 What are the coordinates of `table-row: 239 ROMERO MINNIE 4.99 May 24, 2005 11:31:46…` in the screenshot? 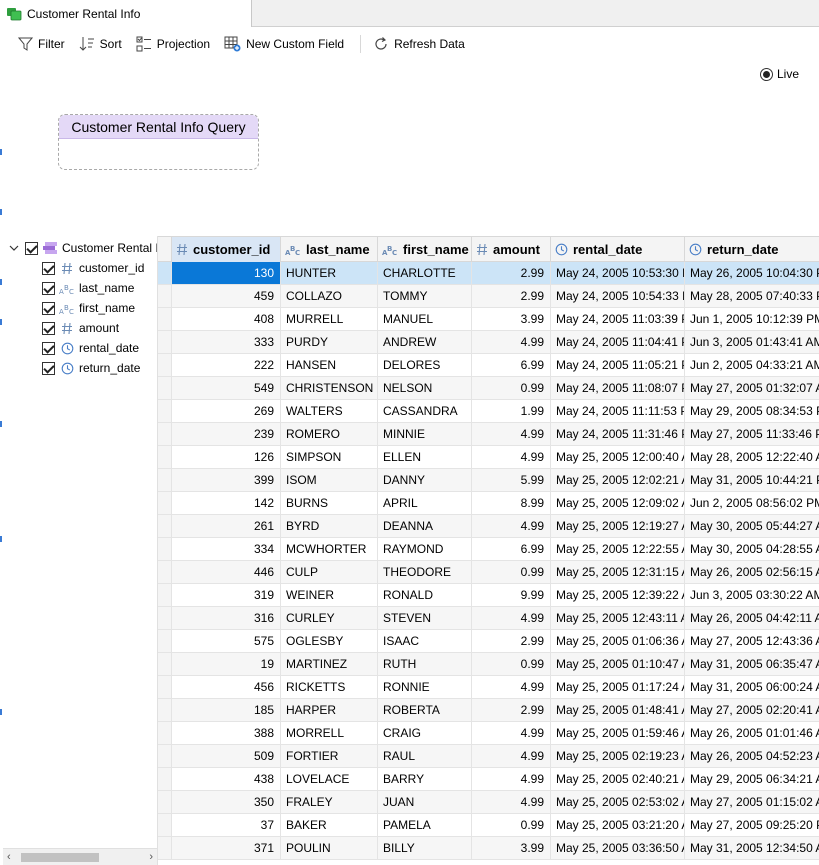 It's located at (488, 434).